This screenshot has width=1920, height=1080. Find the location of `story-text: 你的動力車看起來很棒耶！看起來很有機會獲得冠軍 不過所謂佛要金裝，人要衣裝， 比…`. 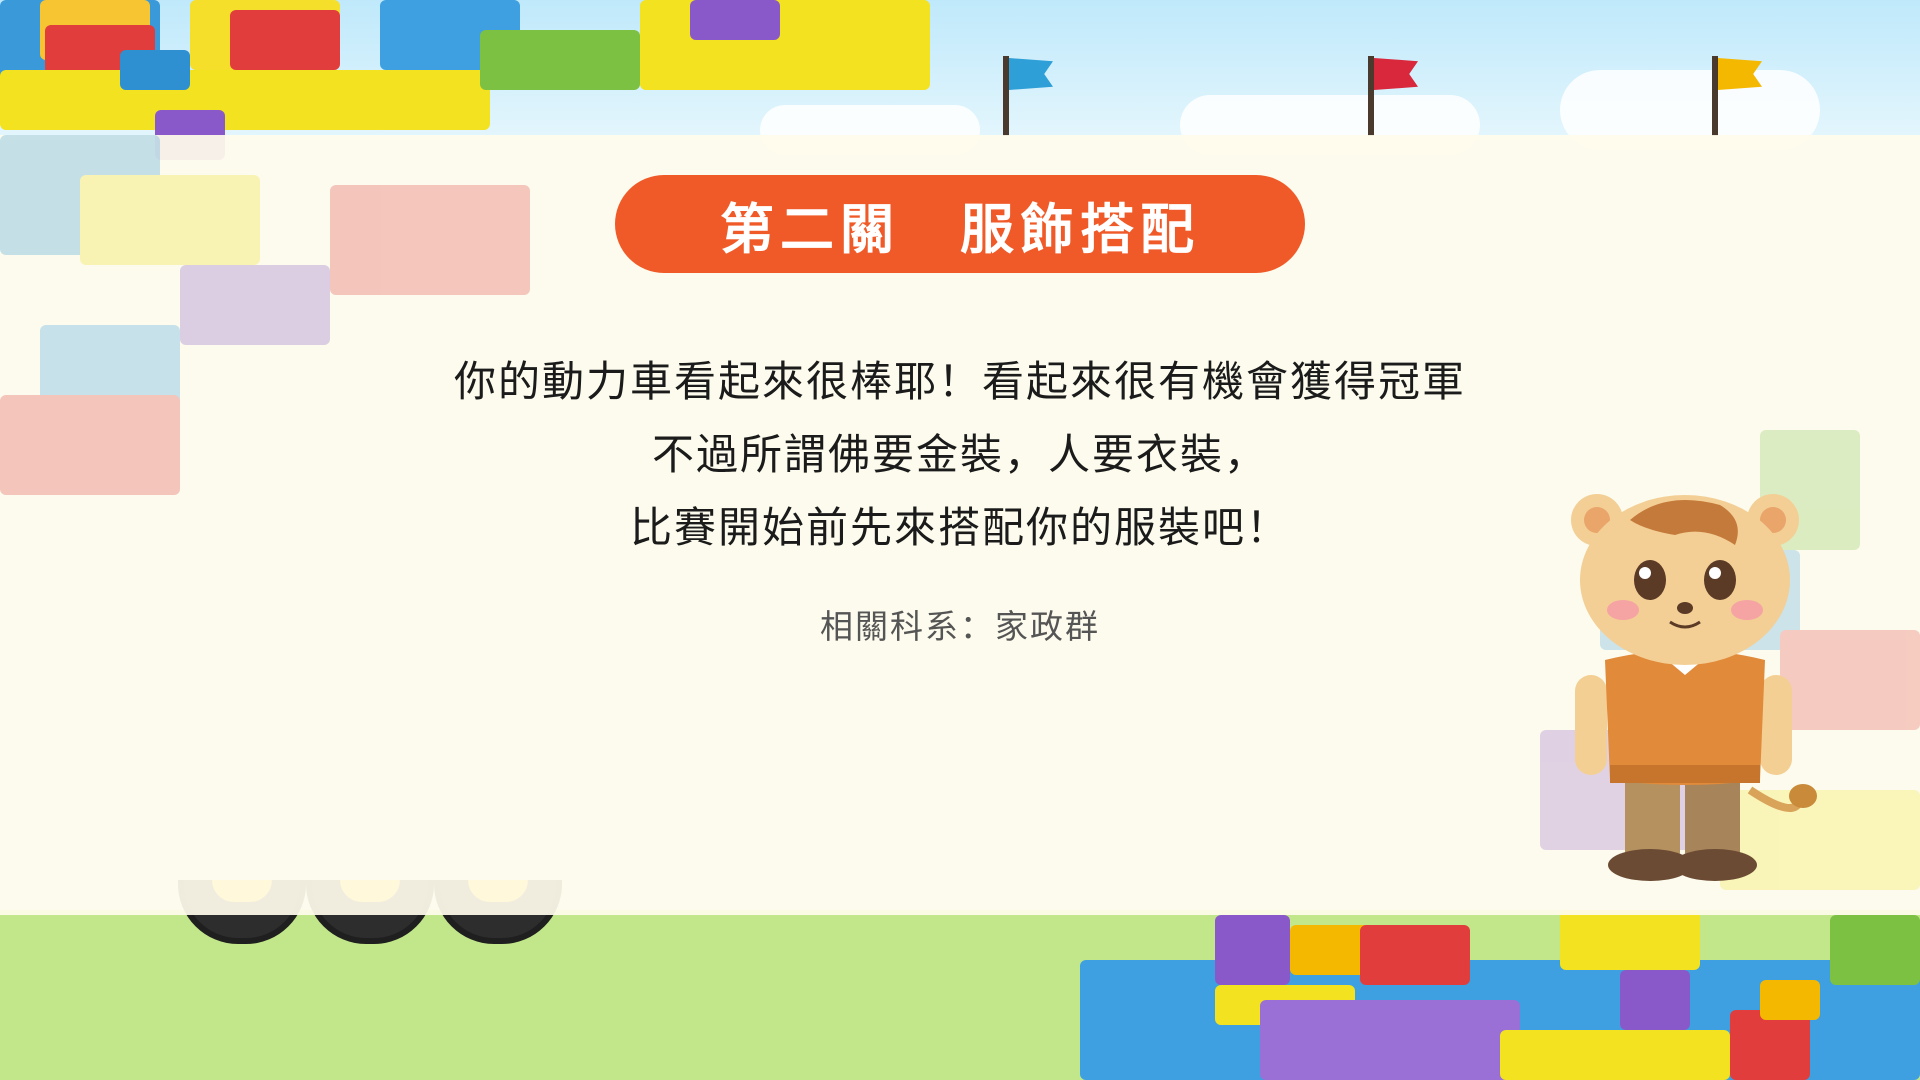

story-text: 你的動力車看起來很棒耶！看起來很有機會獲得冠軍 不過所謂佛要金裝，人要衣裝， 比… is located at coordinates (960, 454).